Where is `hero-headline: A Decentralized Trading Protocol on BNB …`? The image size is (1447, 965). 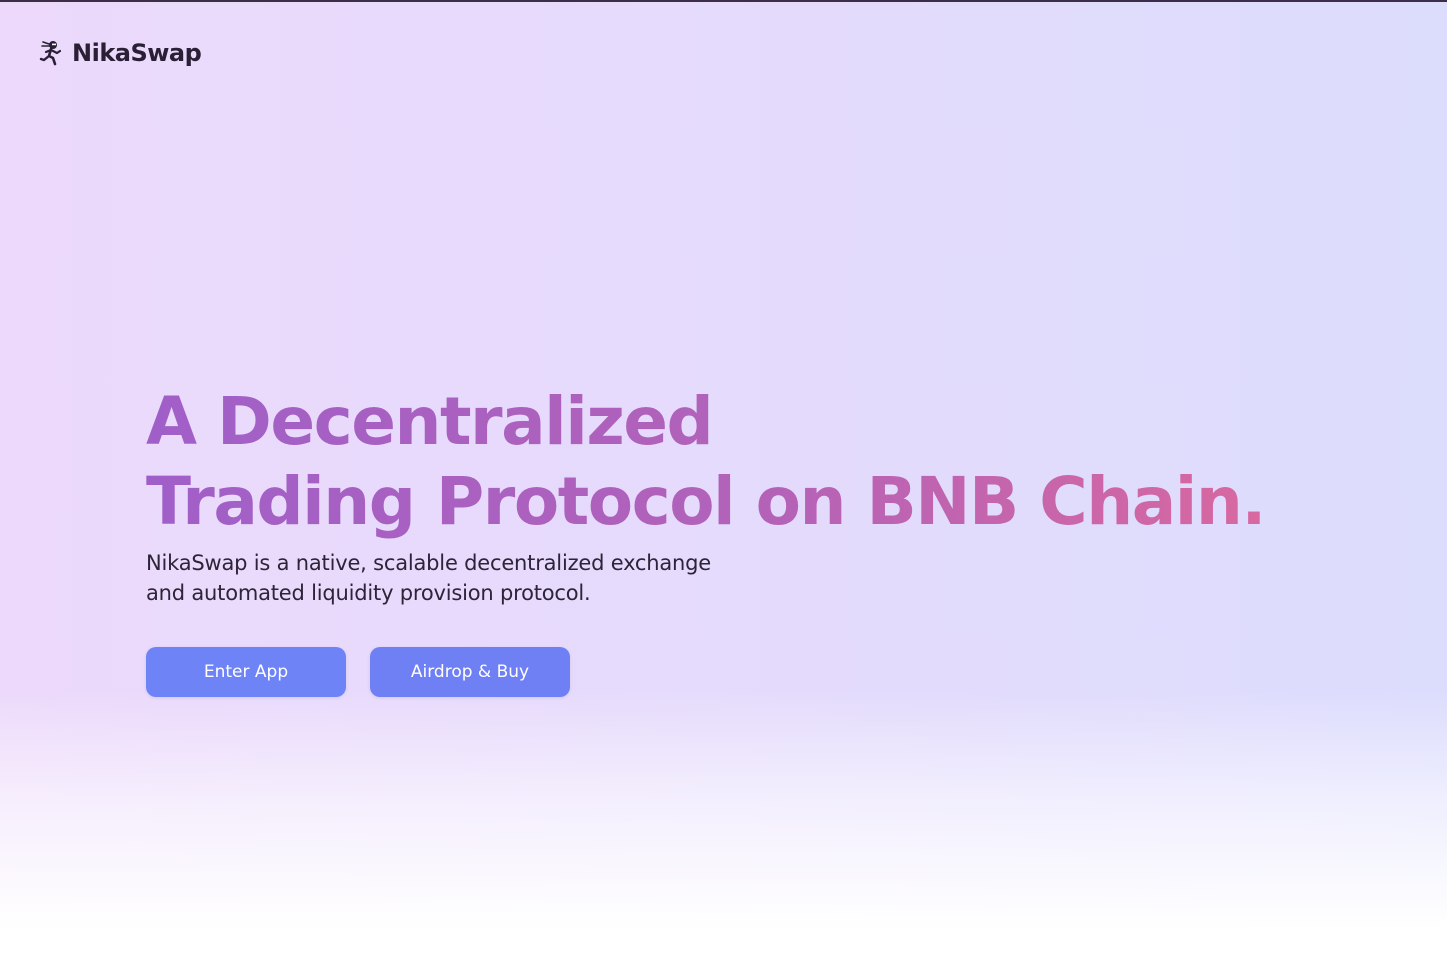
hero-headline: A Decentralized Trading Protocol on BNB … is located at coordinates (706, 462).